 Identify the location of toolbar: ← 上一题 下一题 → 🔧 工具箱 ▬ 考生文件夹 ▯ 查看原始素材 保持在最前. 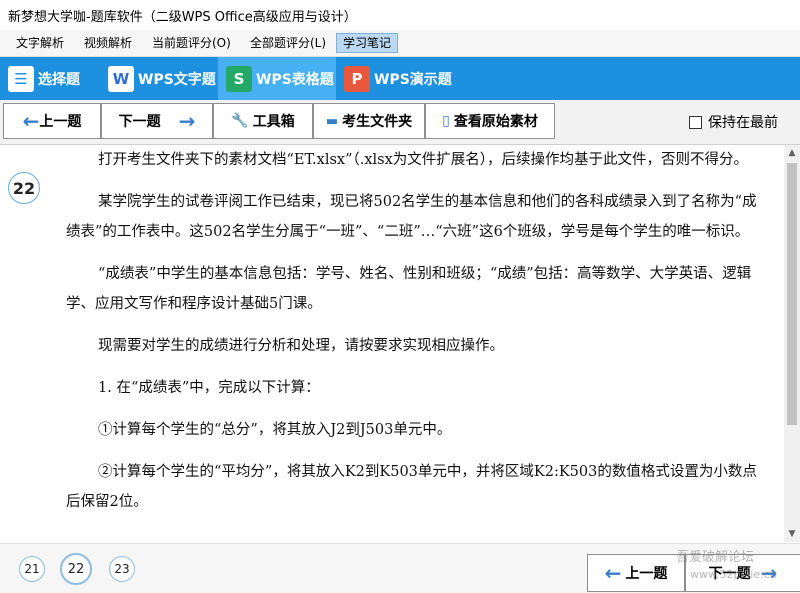
(400, 122).